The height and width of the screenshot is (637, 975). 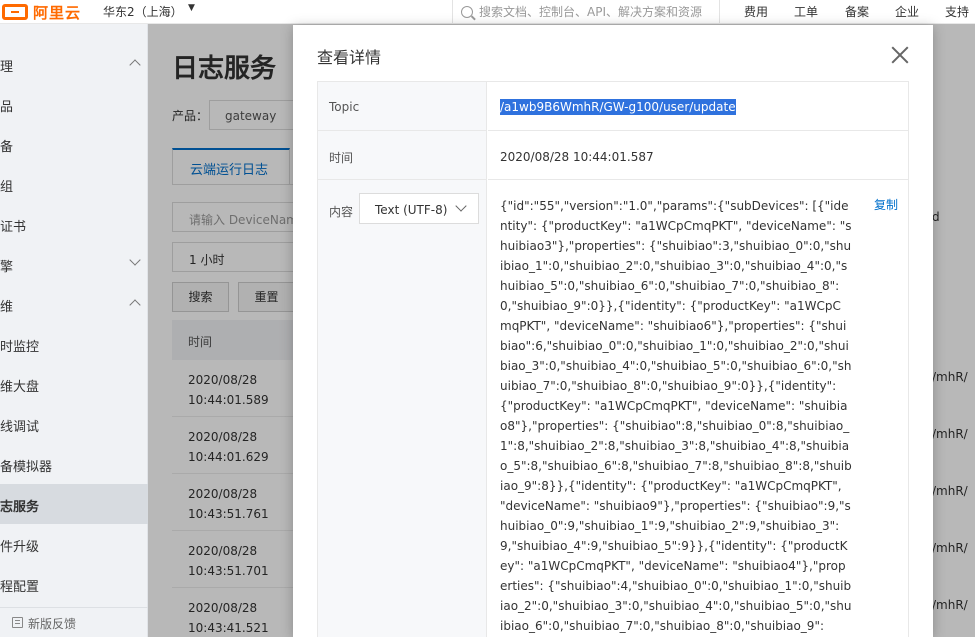 I want to click on sidebar-item-ops-dashboard: 维大盘, so click(x=74, y=384).